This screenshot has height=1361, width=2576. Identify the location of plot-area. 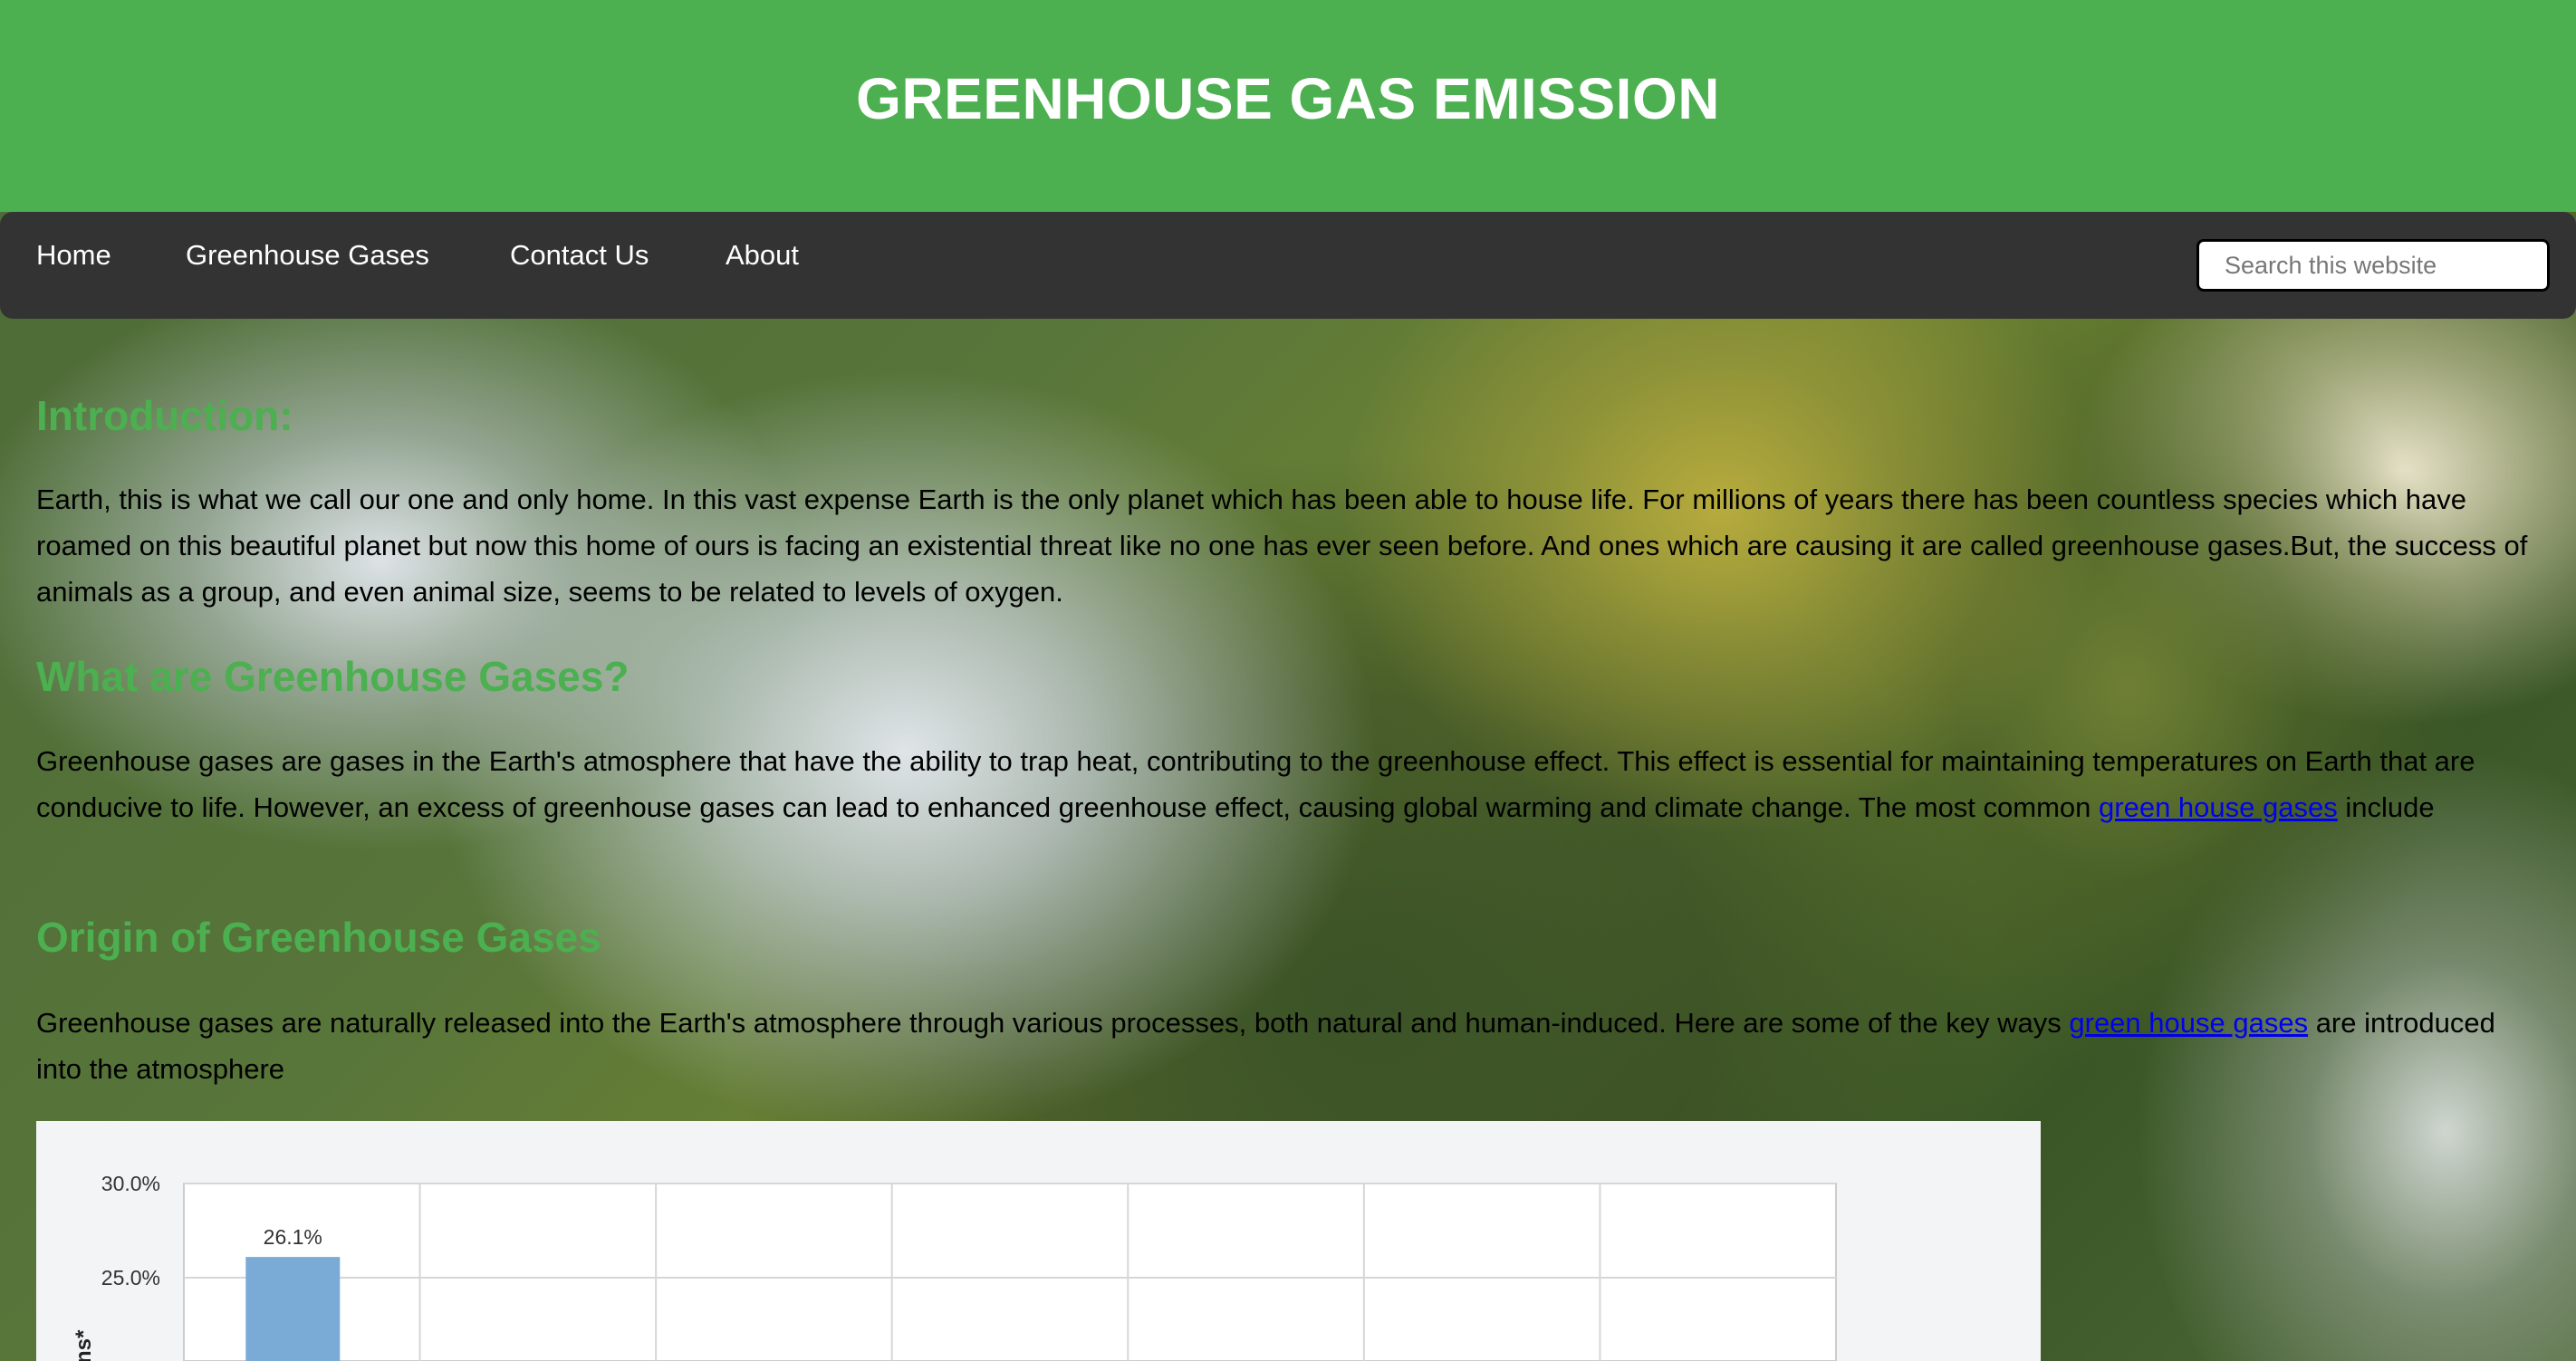
(1010, 1272).